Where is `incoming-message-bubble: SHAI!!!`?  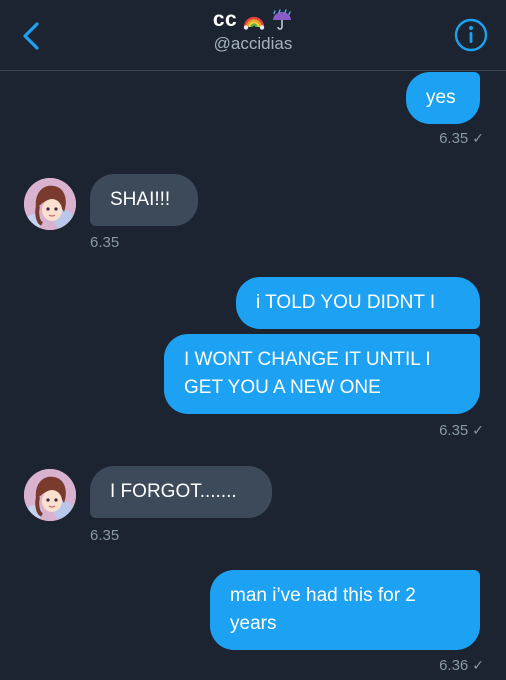 incoming-message-bubble: SHAI!!! is located at coordinates (144, 200).